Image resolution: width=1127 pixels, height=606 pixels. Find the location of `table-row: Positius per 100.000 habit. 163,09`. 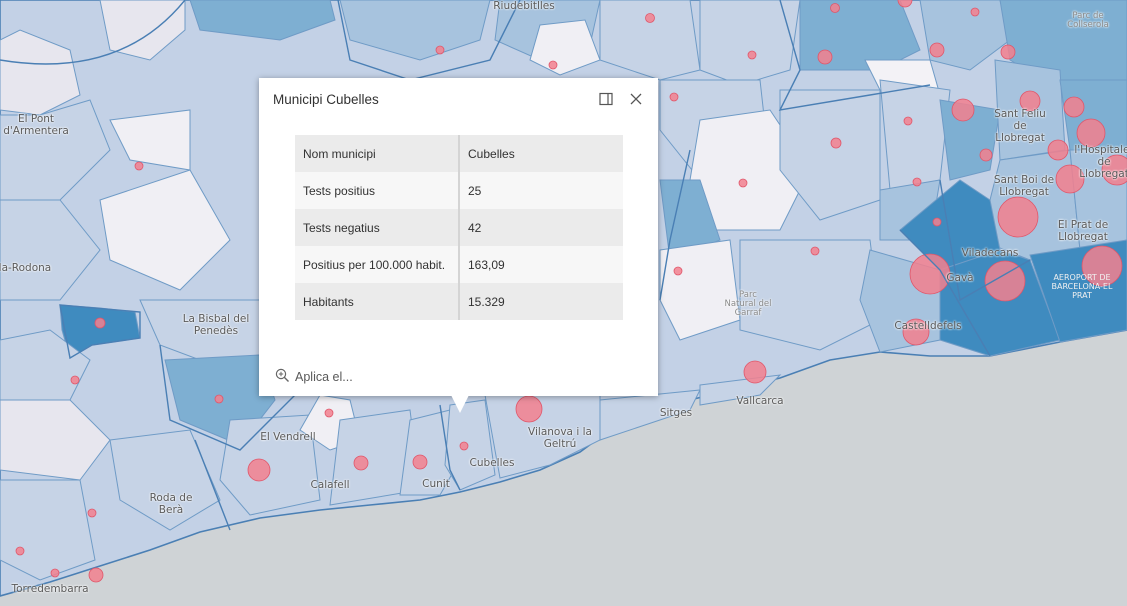

table-row: Positius per 100.000 habit. 163,09 is located at coordinates (459, 264).